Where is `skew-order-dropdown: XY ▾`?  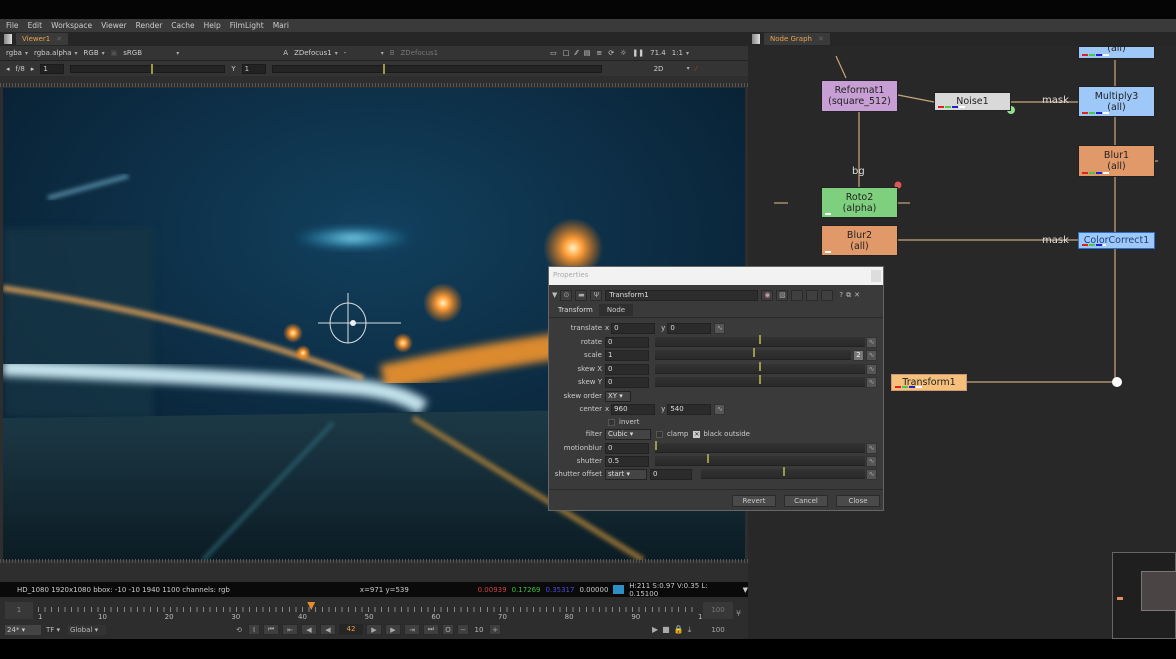
skew-order-dropdown: XY ▾ is located at coordinates (618, 396).